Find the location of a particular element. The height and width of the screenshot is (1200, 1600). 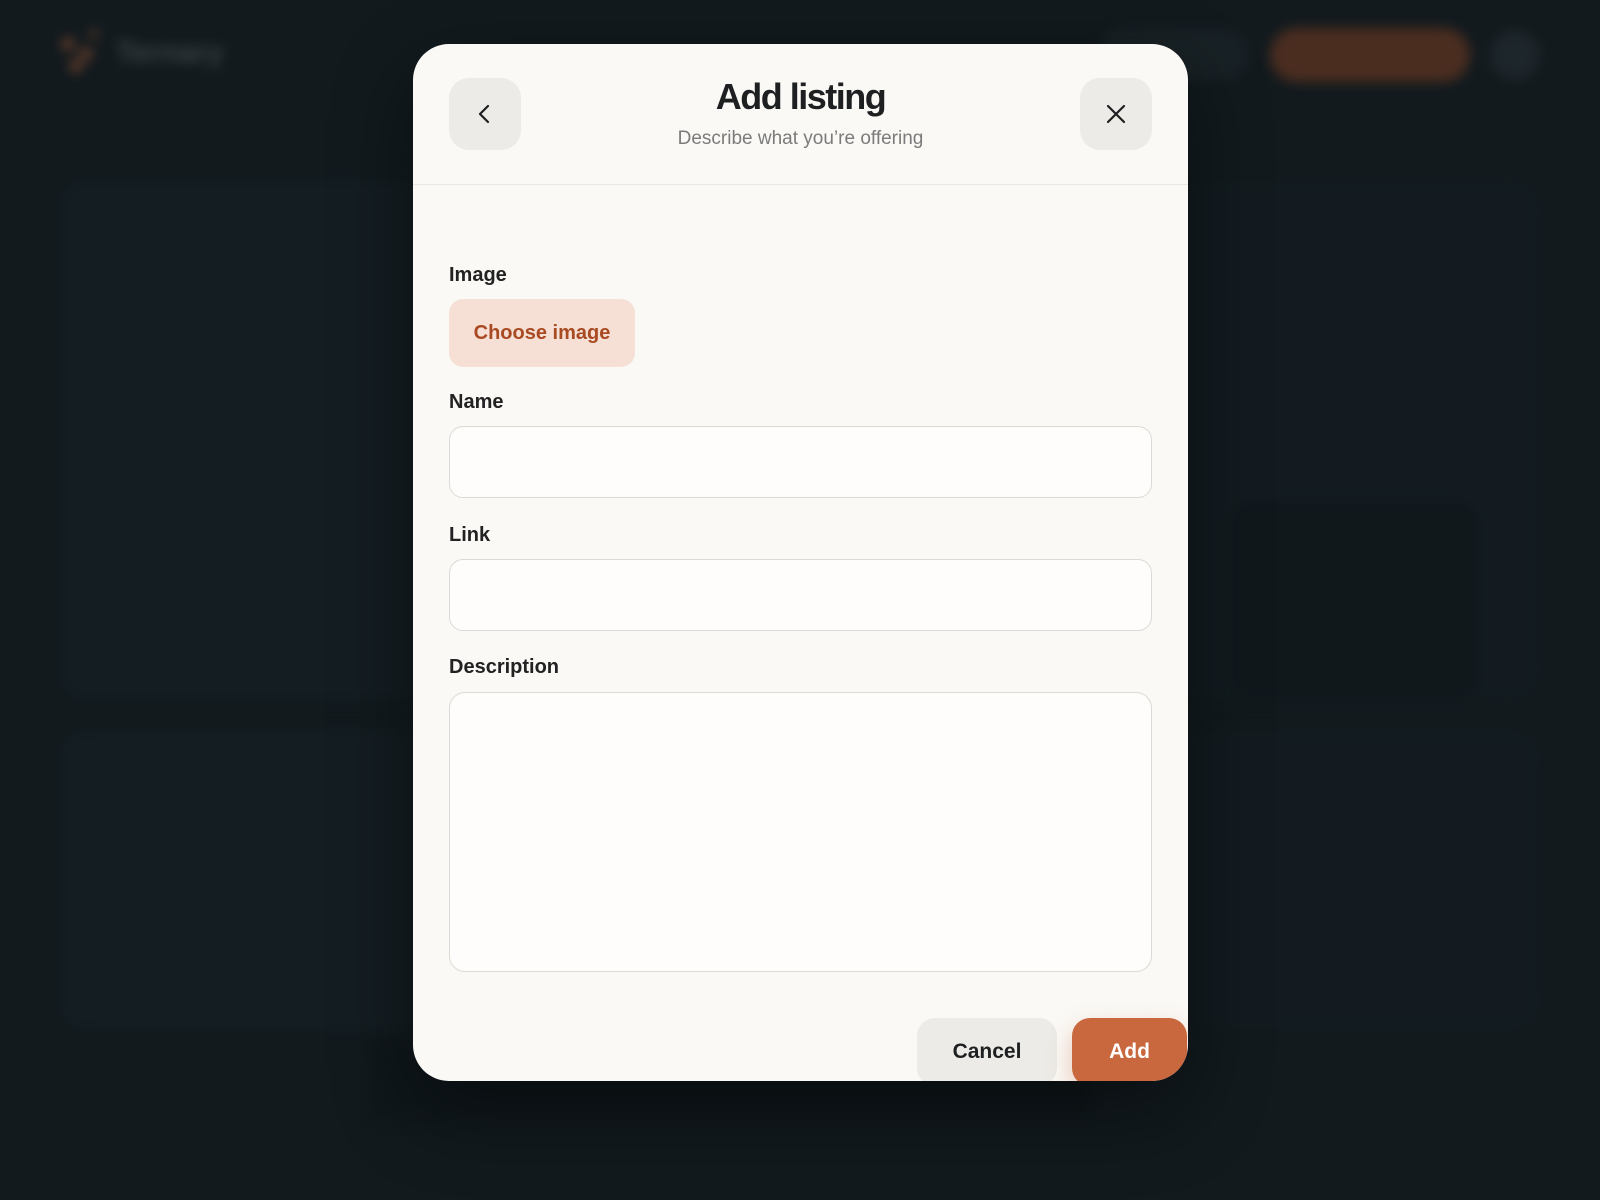

close-icon is located at coordinates (1116, 114).